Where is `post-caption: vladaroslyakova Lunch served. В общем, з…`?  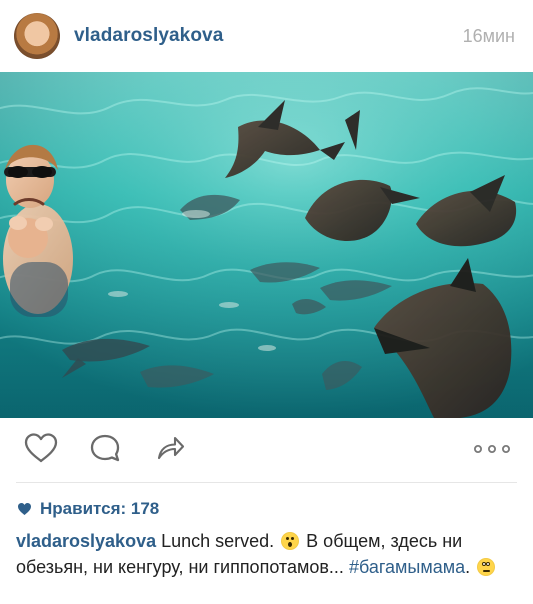 post-caption: vladaroslyakova Lunch served. В общем, з… is located at coordinates (268, 554).